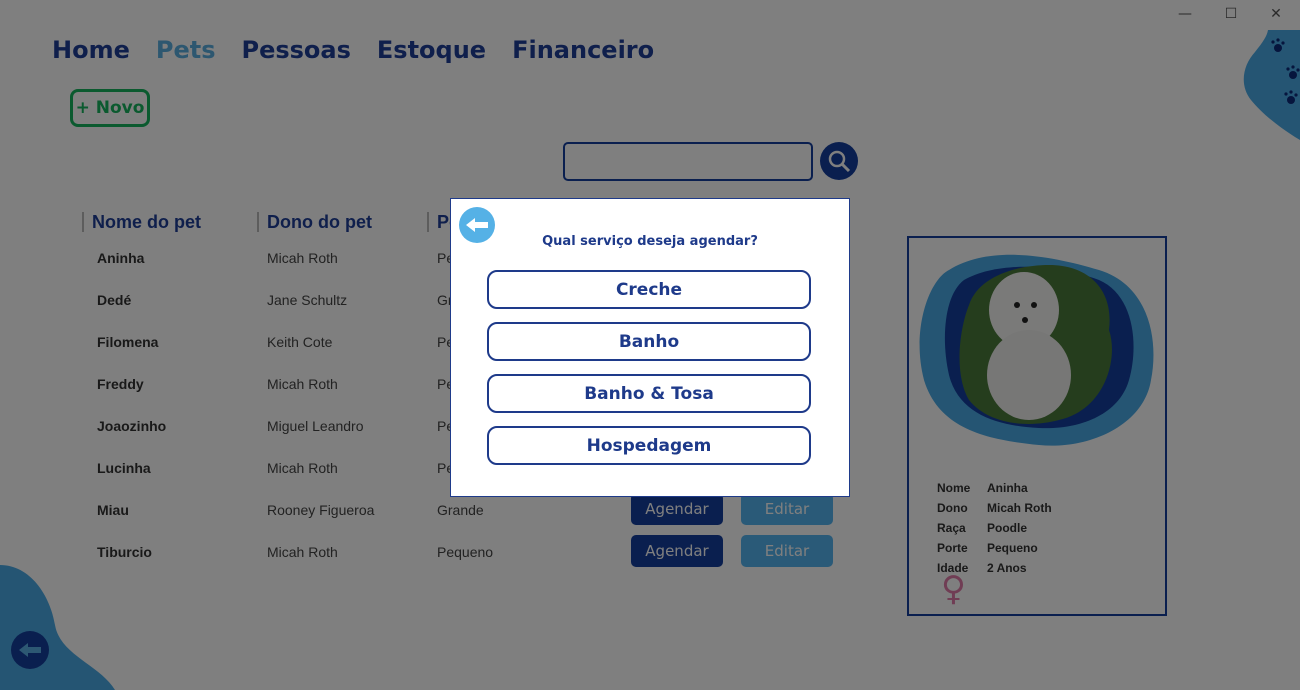 This screenshot has width=1300, height=690. Describe the element at coordinates (649, 445) in the screenshot. I see `service-option-hospedagem: Hospedagem` at that location.